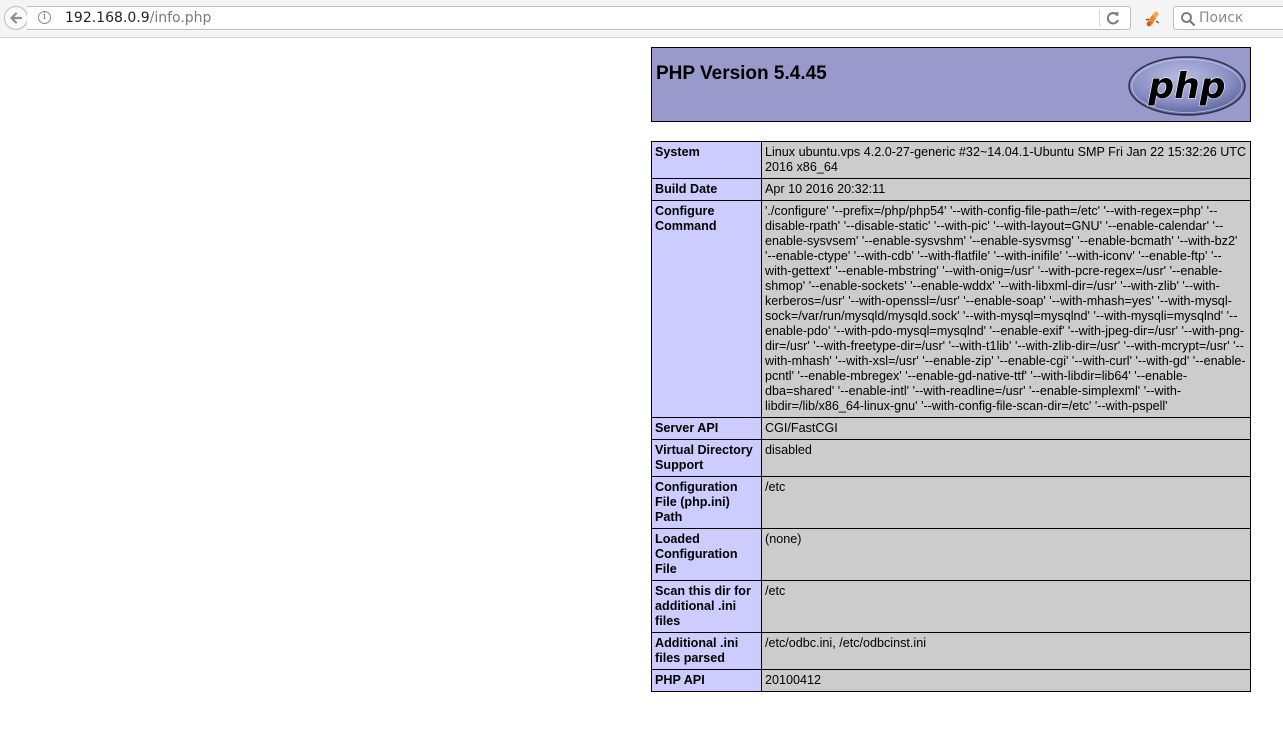  I want to click on url-text: 192.168.0.9/info.php, so click(138, 18).